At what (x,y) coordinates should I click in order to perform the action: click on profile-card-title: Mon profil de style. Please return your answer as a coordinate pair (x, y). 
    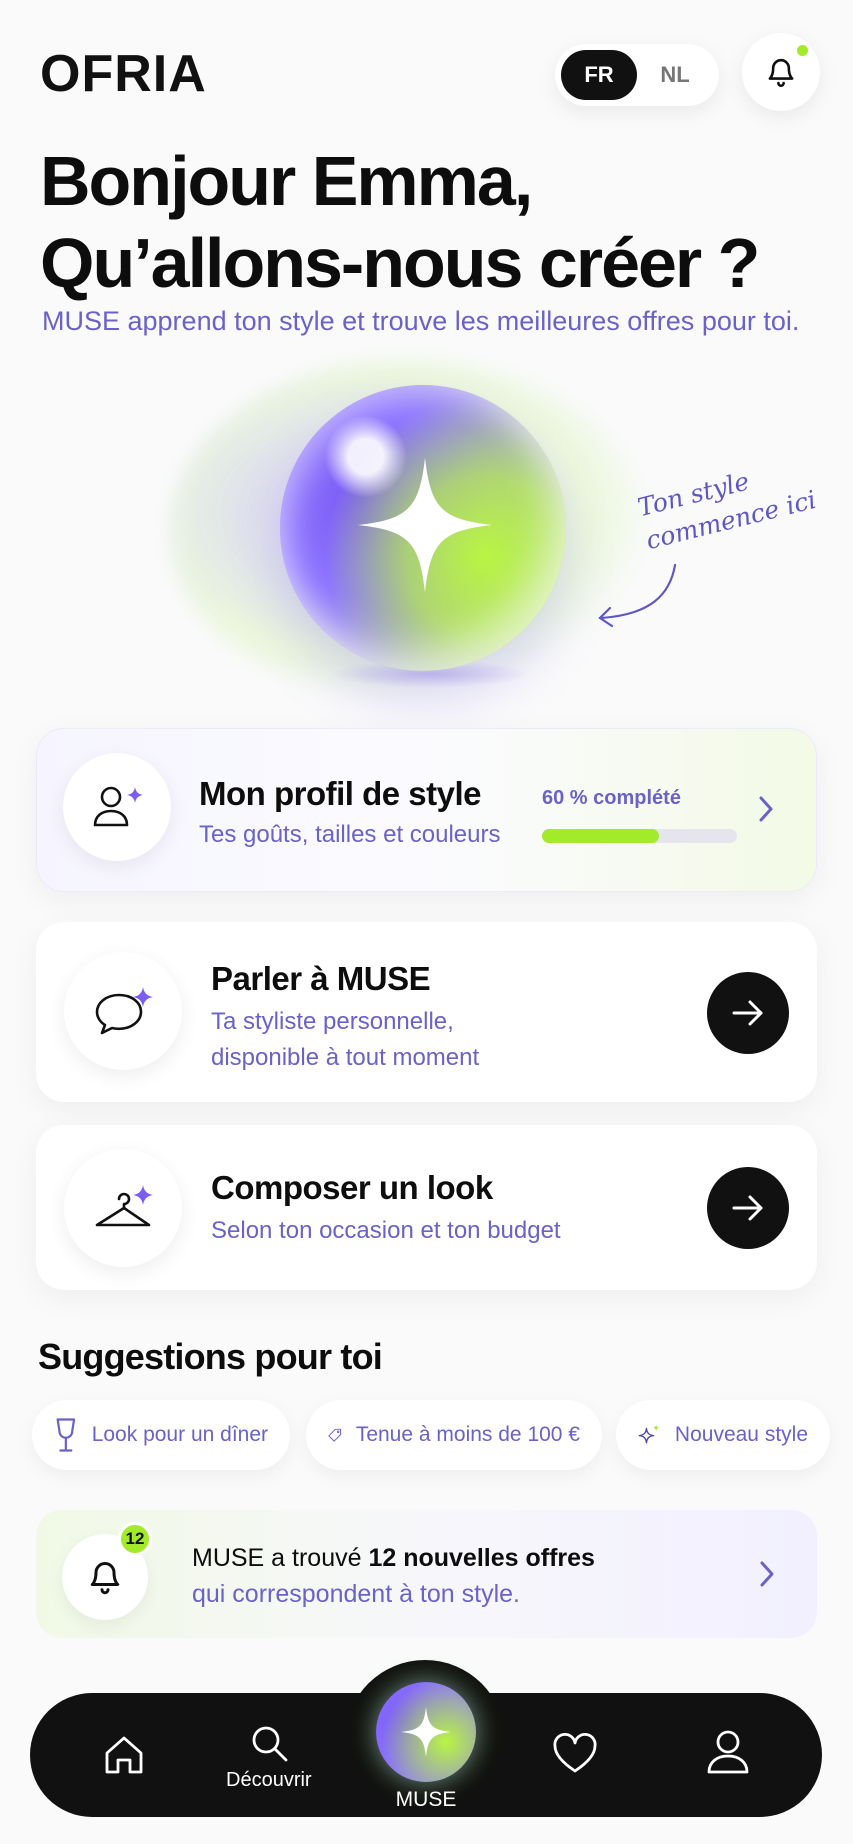
    Looking at the image, I should click on (340, 793).